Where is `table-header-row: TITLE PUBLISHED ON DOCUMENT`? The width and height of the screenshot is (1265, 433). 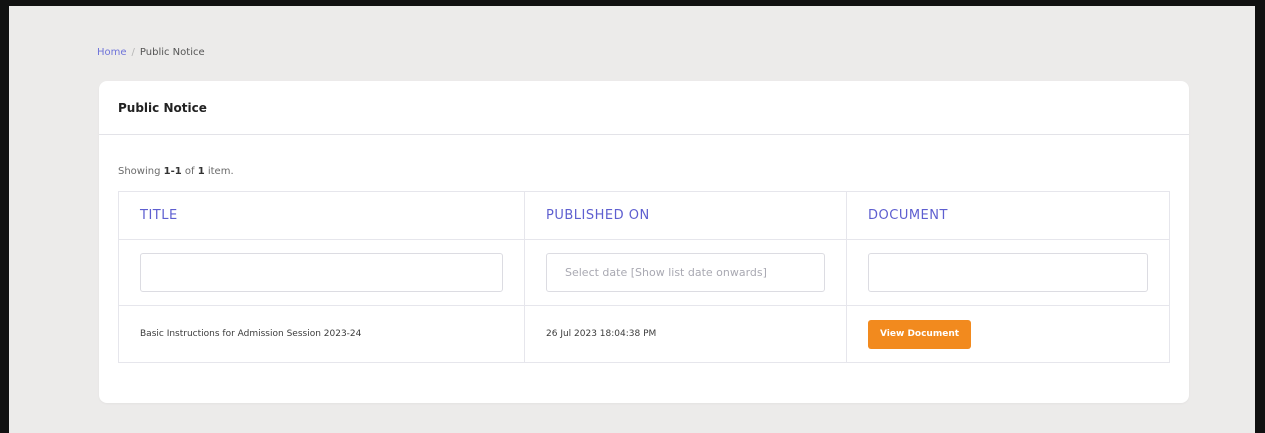 table-header-row: TITLE PUBLISHED ON DOCUMENT is located at coordinates (644, 215).